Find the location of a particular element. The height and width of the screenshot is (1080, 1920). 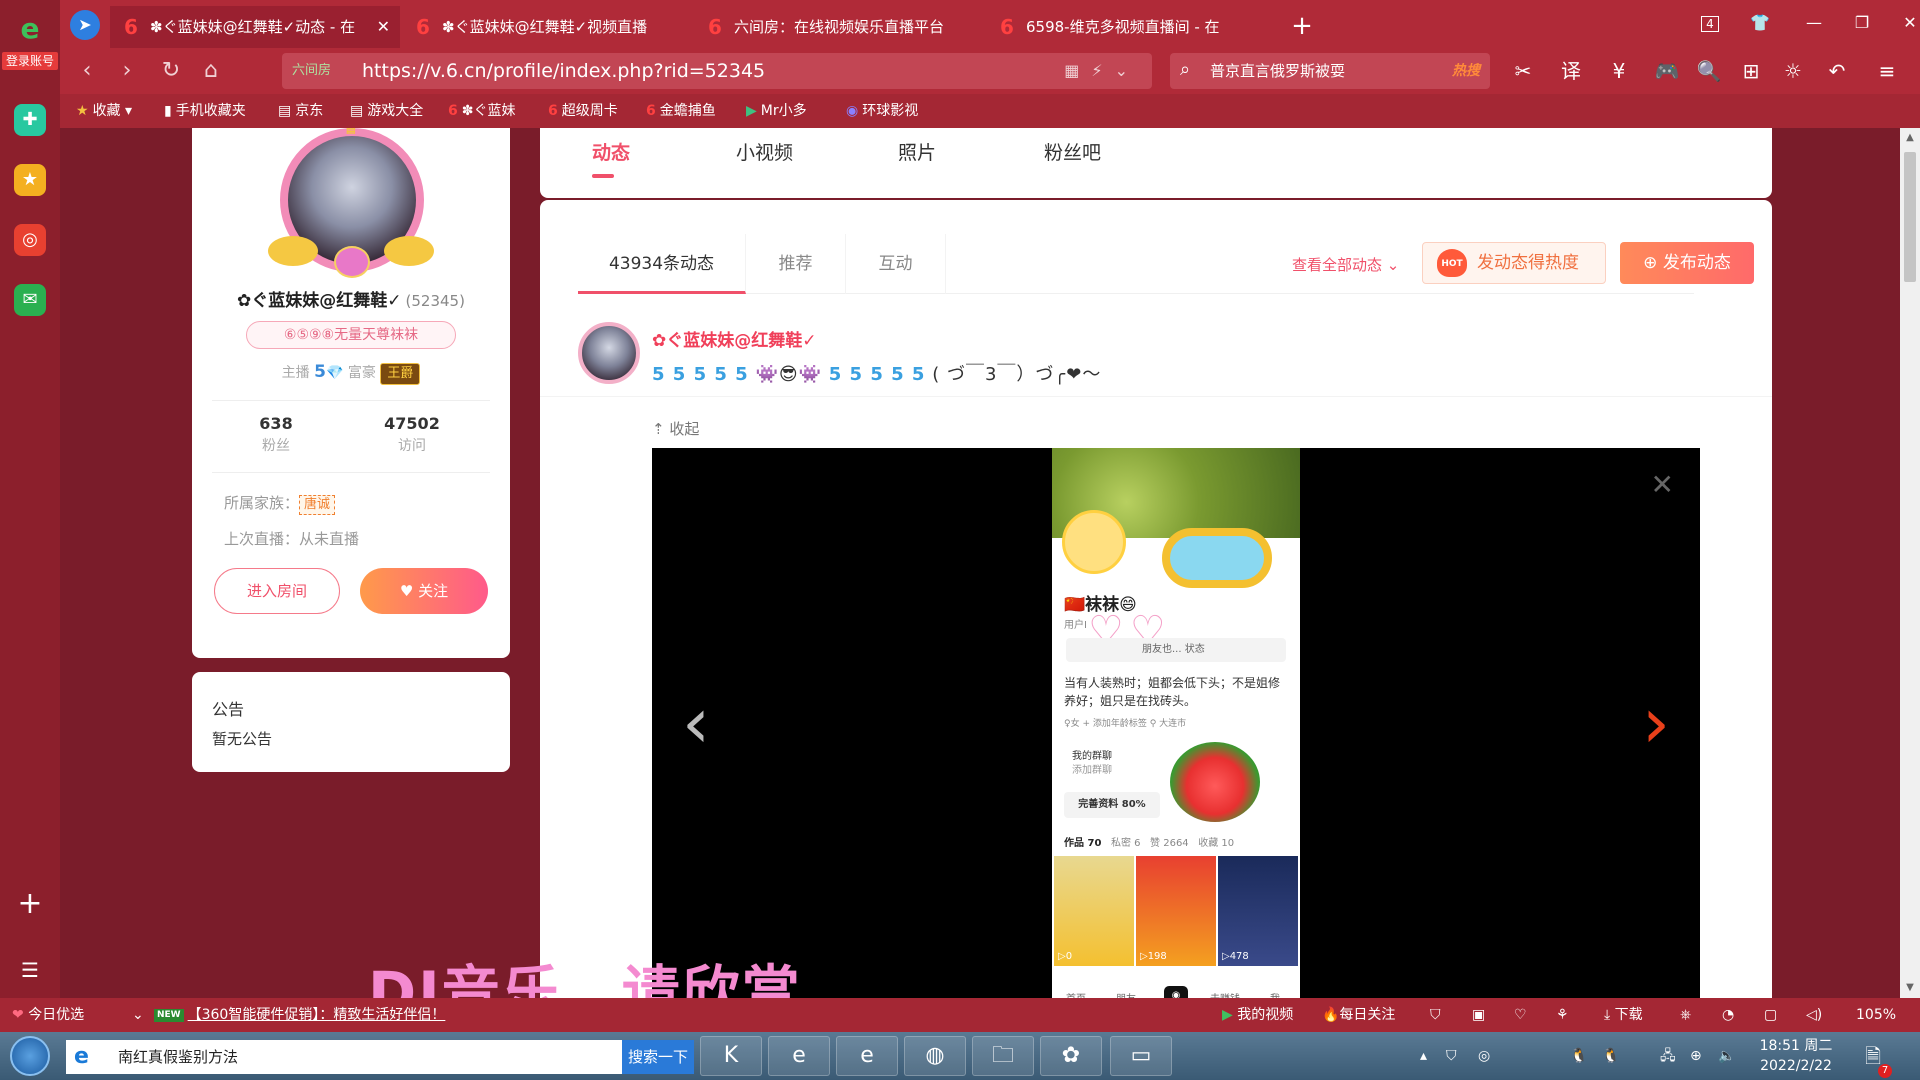

feed-tab-all: 43934条动态 is located at coordinates (662, 264).